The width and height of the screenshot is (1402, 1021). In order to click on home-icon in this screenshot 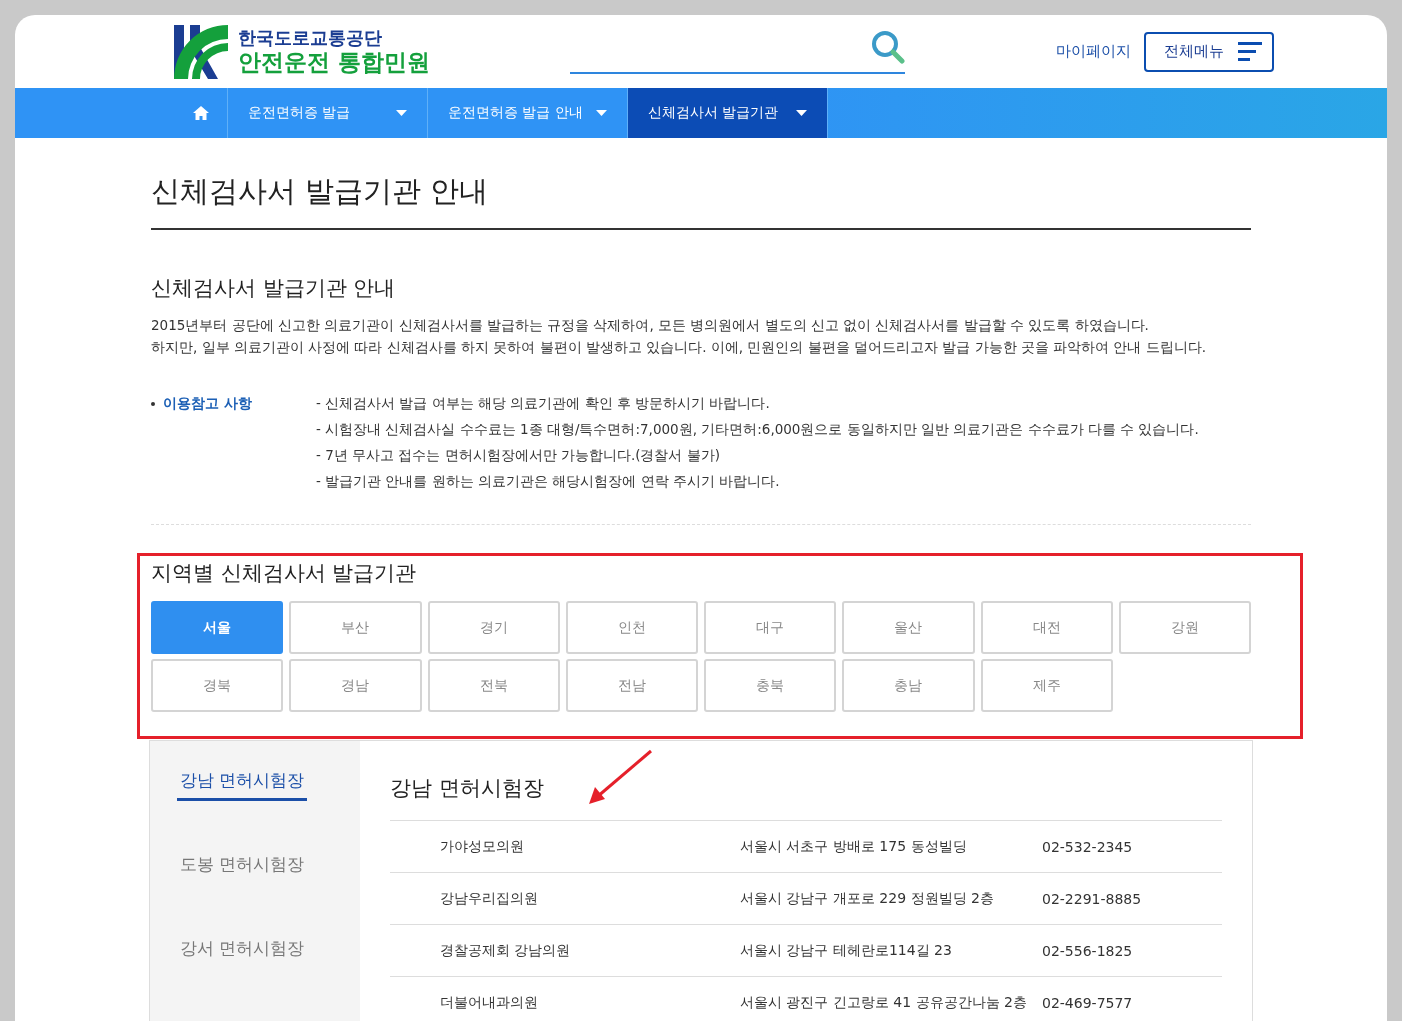, I will do `click(200, 113)`.